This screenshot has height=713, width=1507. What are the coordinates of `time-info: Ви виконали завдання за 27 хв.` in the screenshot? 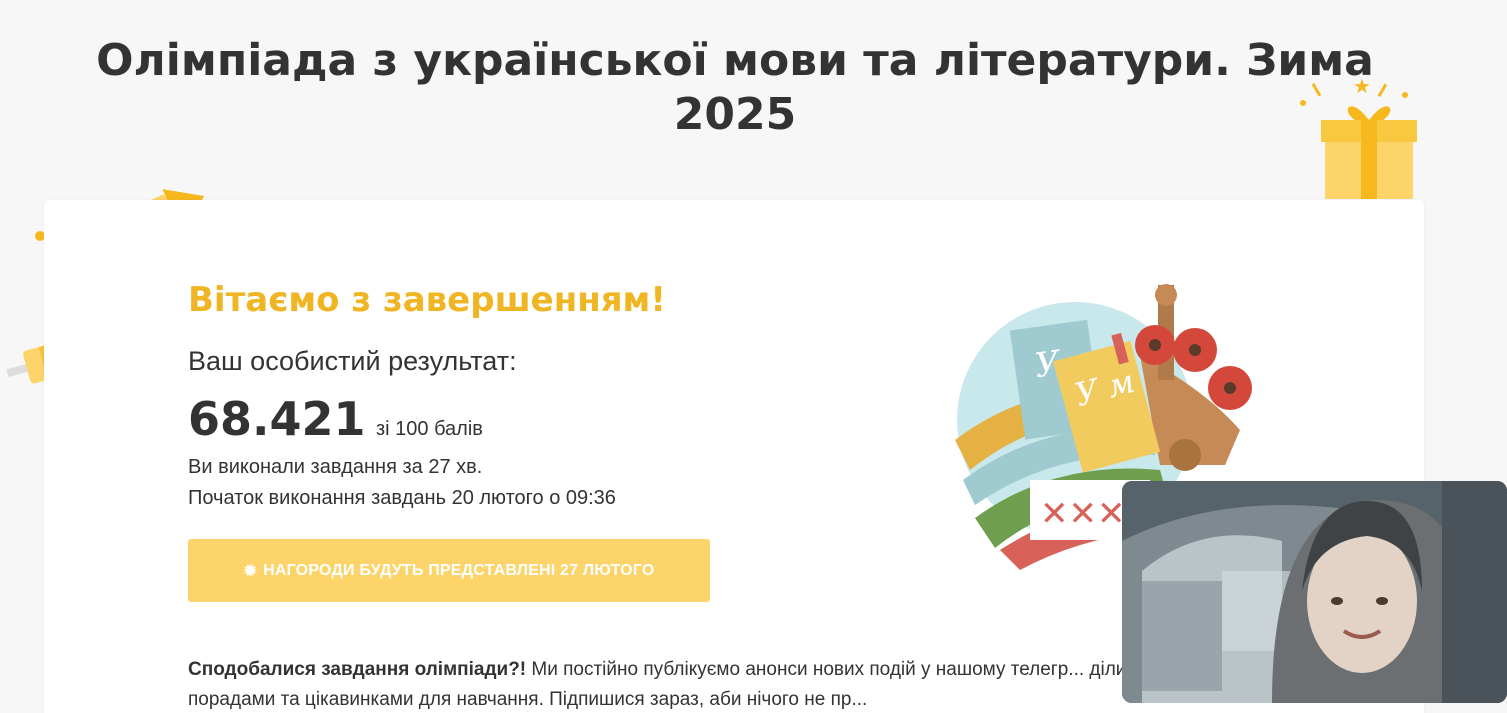 It's located at (335, 467).